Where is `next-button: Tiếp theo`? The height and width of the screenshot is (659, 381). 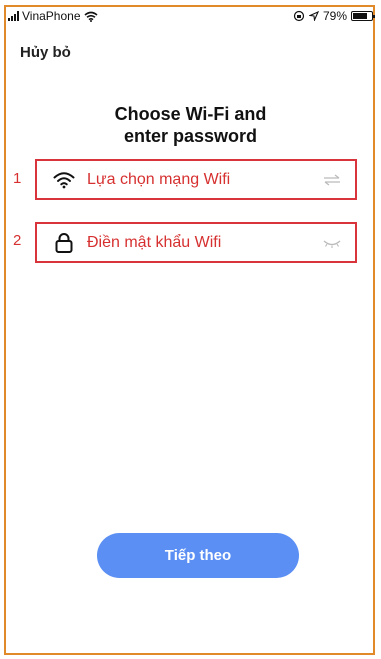
next-button: Tiếp theo is located at coordinates (198, 555).